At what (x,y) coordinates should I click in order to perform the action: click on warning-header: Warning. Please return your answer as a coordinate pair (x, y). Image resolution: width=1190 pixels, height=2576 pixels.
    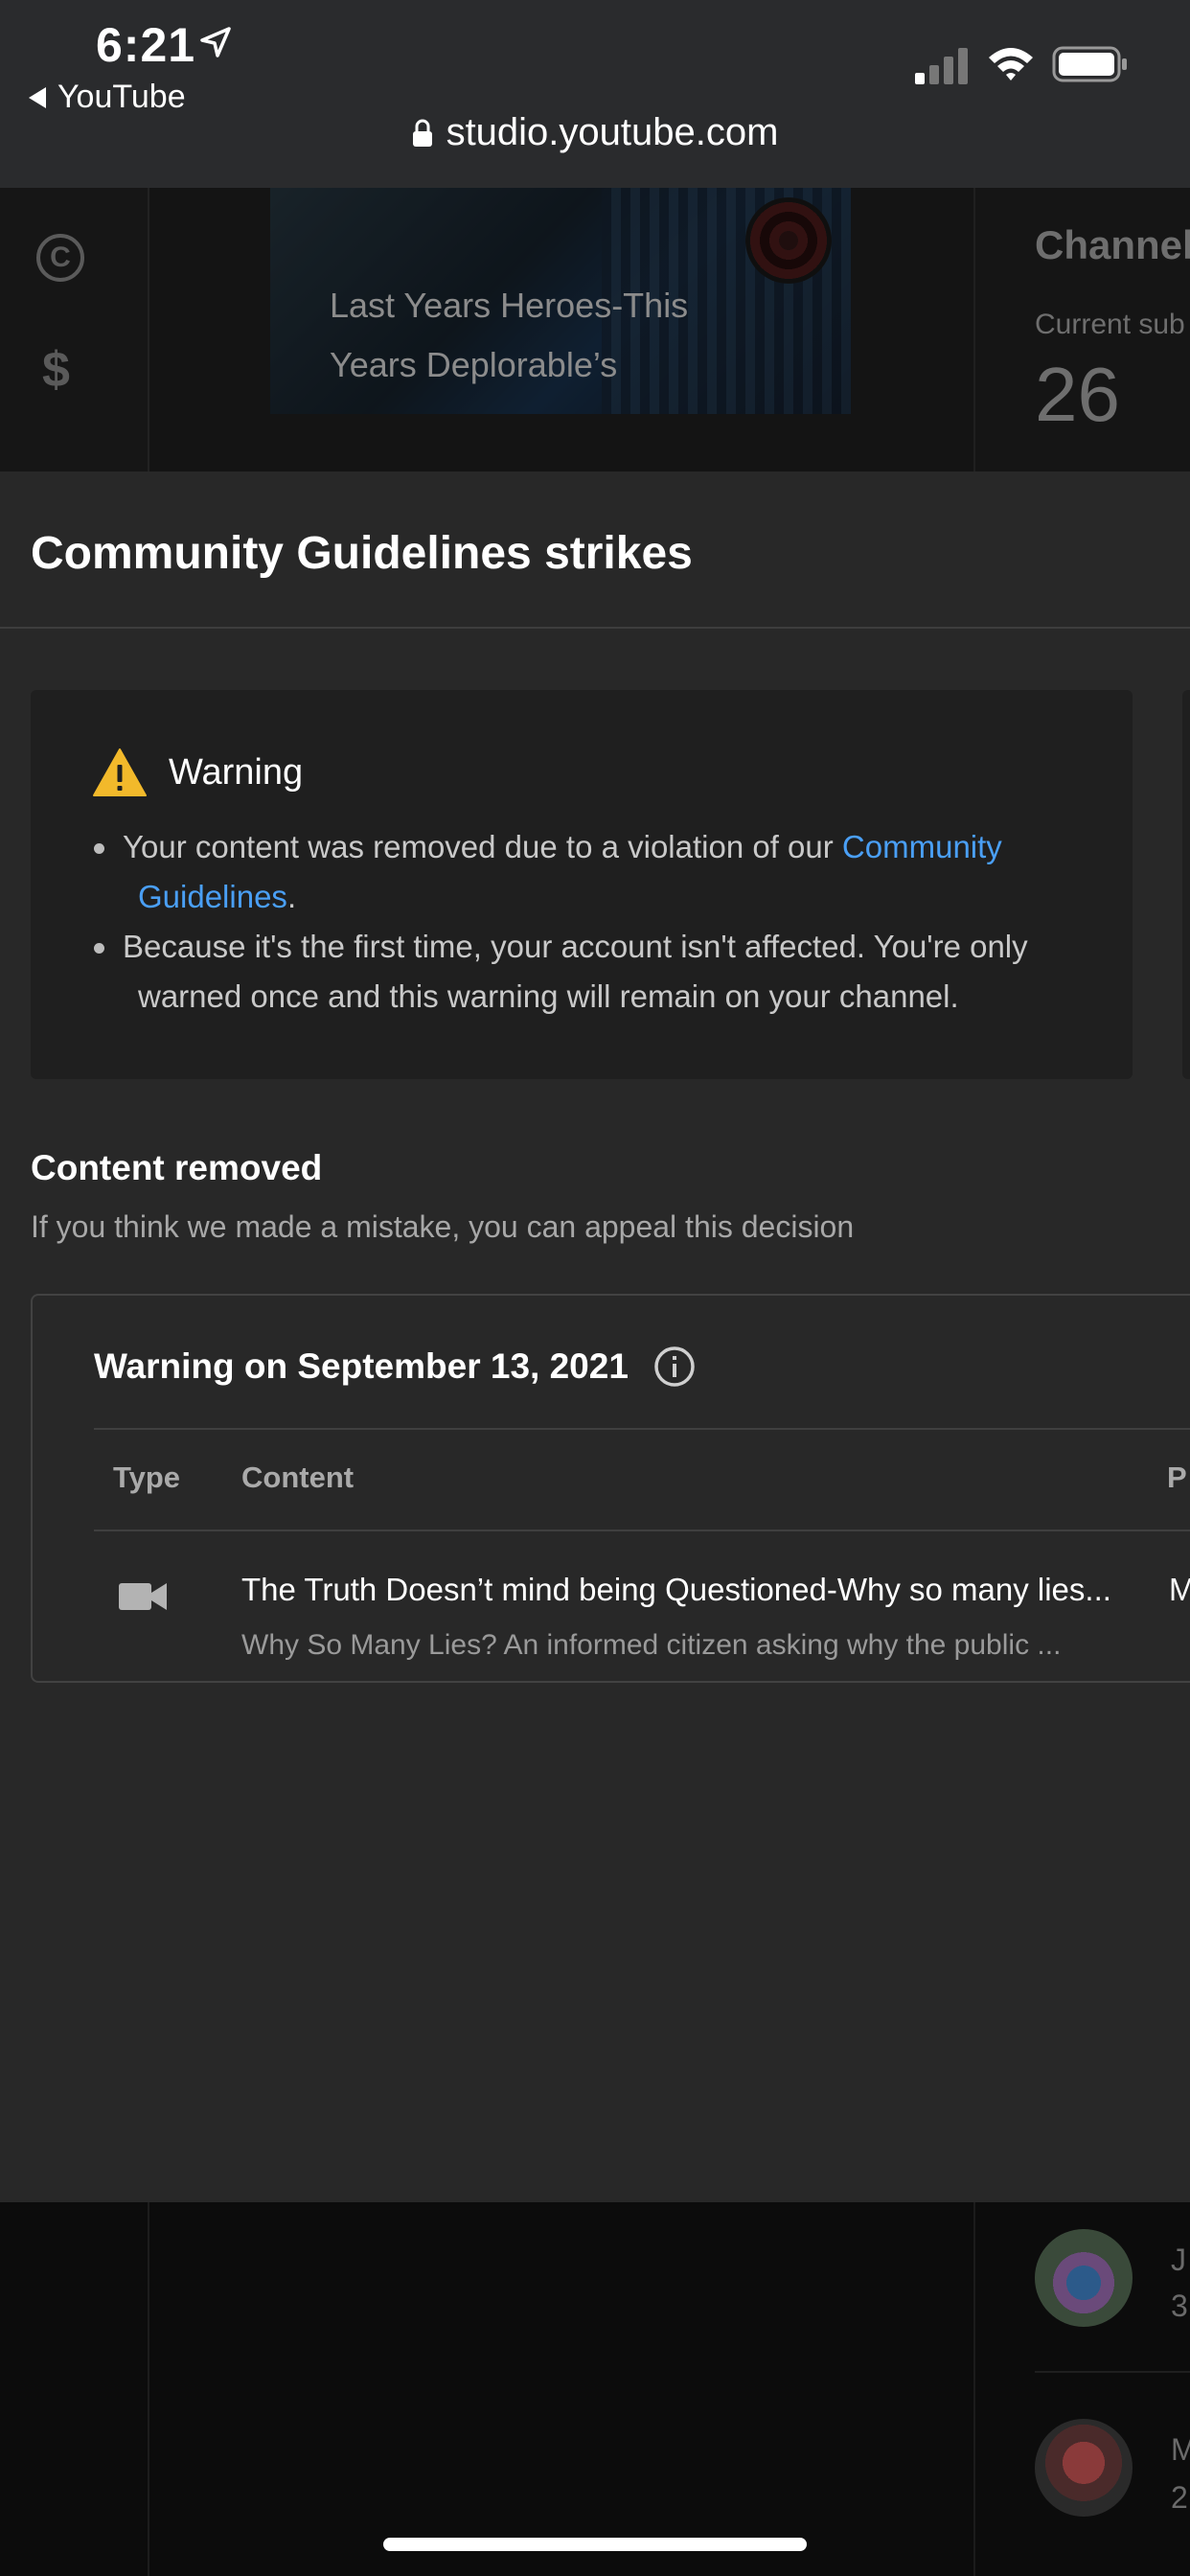
    Looking at the image, I should click on (198, 772).